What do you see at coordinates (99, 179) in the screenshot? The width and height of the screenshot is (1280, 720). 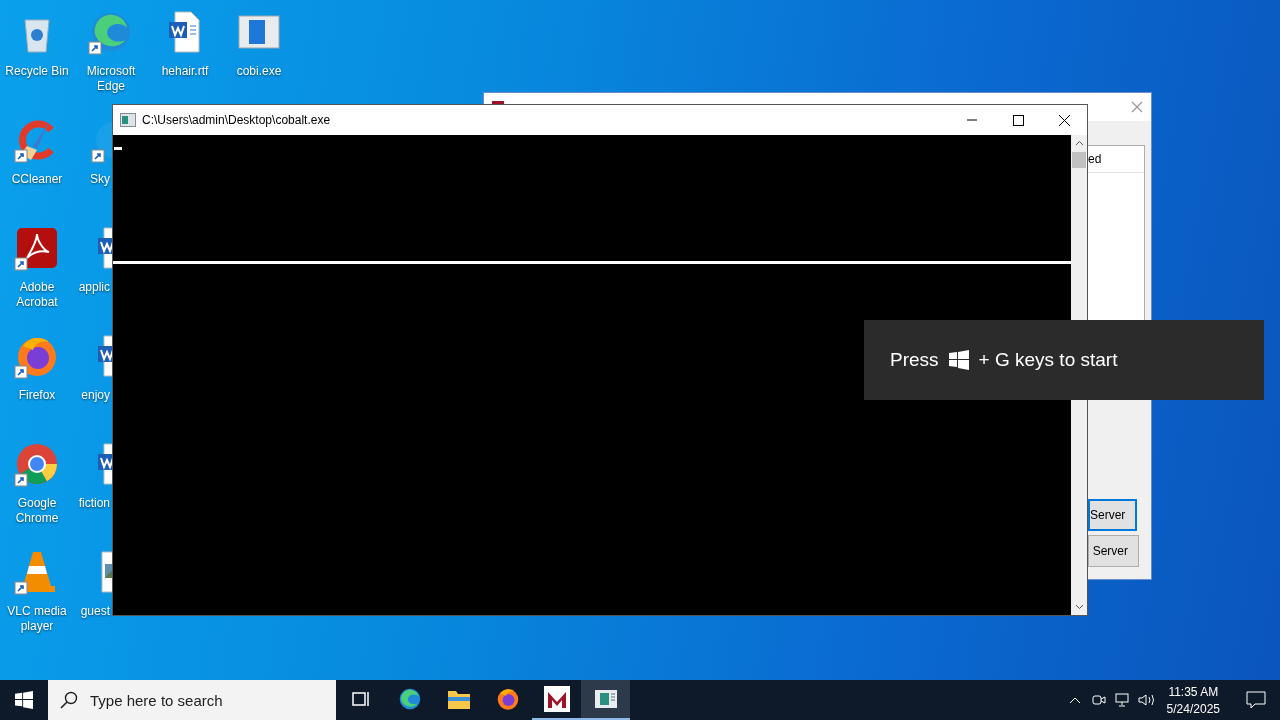 I see `icon-label: Sky` at bounding box center [99, 179].